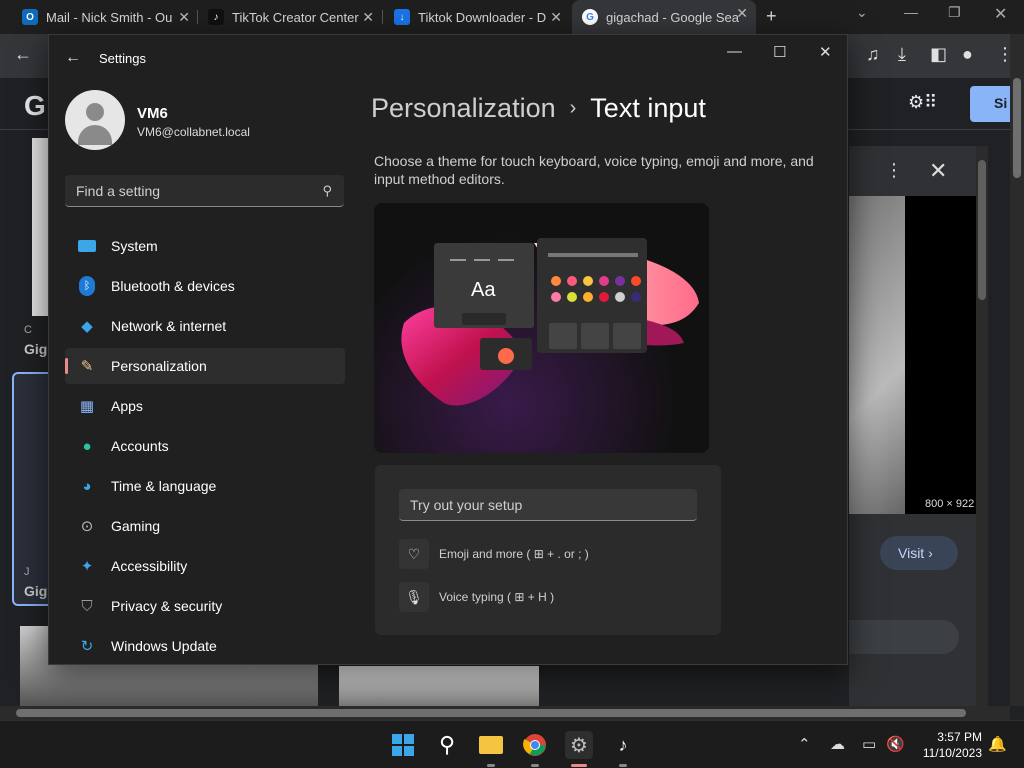 The image size is (1024, 768). What do you see at coordinates (403, 745) in the screenshot?
I see `start-button` at bounding box center [403, 745].